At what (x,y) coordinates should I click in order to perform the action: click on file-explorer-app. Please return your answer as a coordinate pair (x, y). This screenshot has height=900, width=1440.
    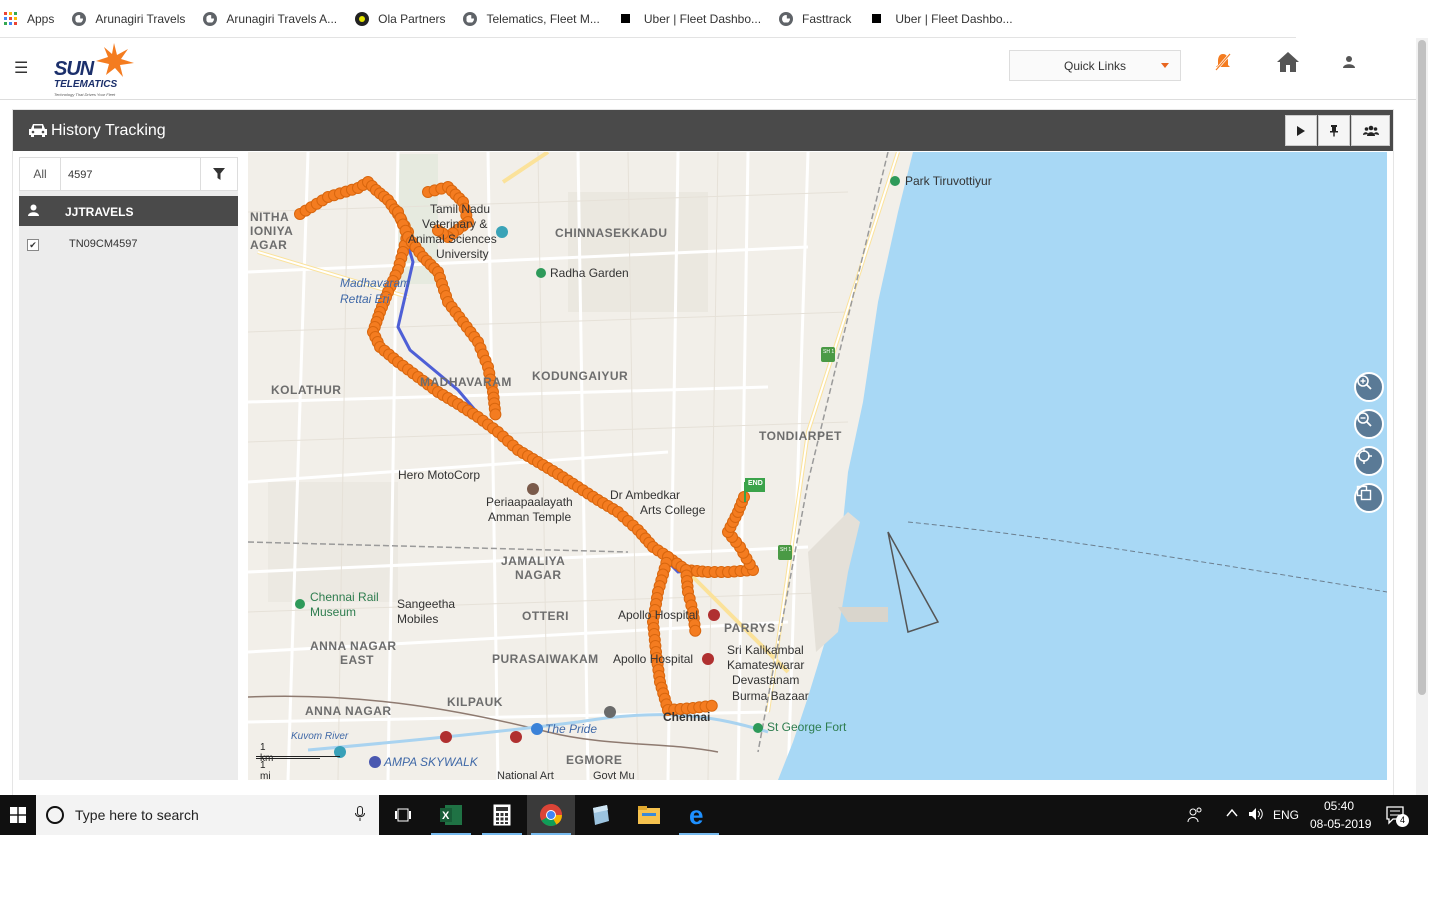
    Looking at the image, I should click on (649, 815).